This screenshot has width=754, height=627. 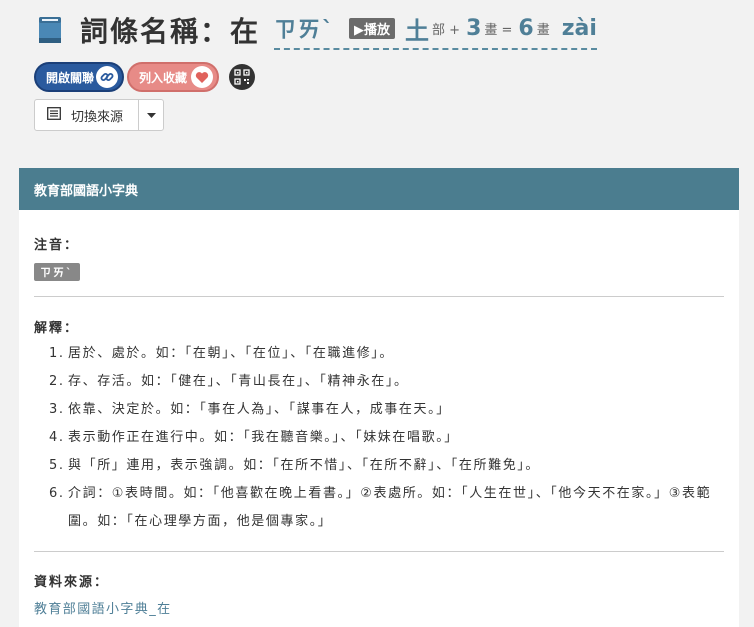 I want to click on total-strokes: 6, so click(x=526, y=28).